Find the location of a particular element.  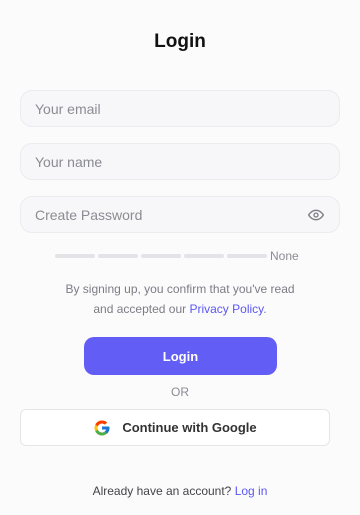

terms-line2: and accepted our is located at coordinates (140, 309).